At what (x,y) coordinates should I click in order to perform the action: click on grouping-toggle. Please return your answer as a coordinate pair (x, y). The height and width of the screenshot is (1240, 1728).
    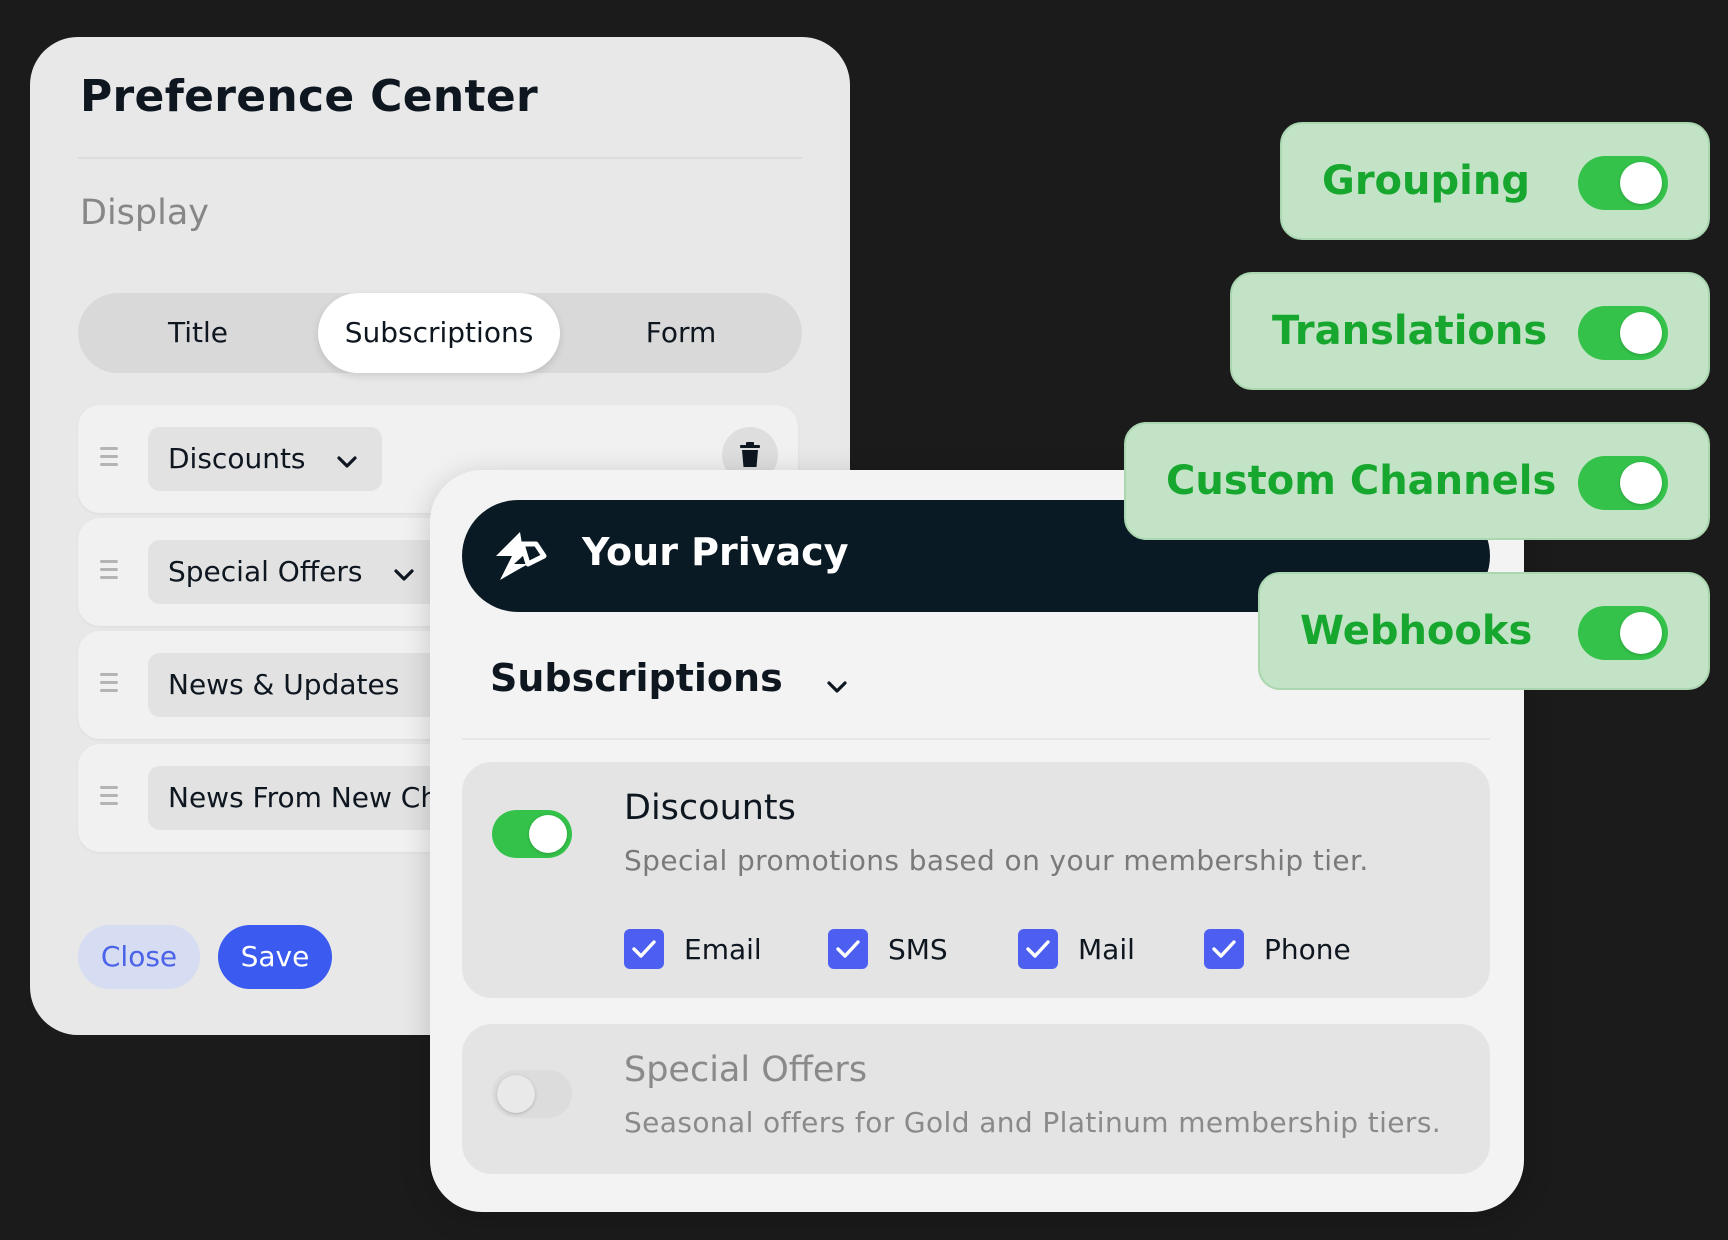
    Looking at the image, I should click on (1623, 183).